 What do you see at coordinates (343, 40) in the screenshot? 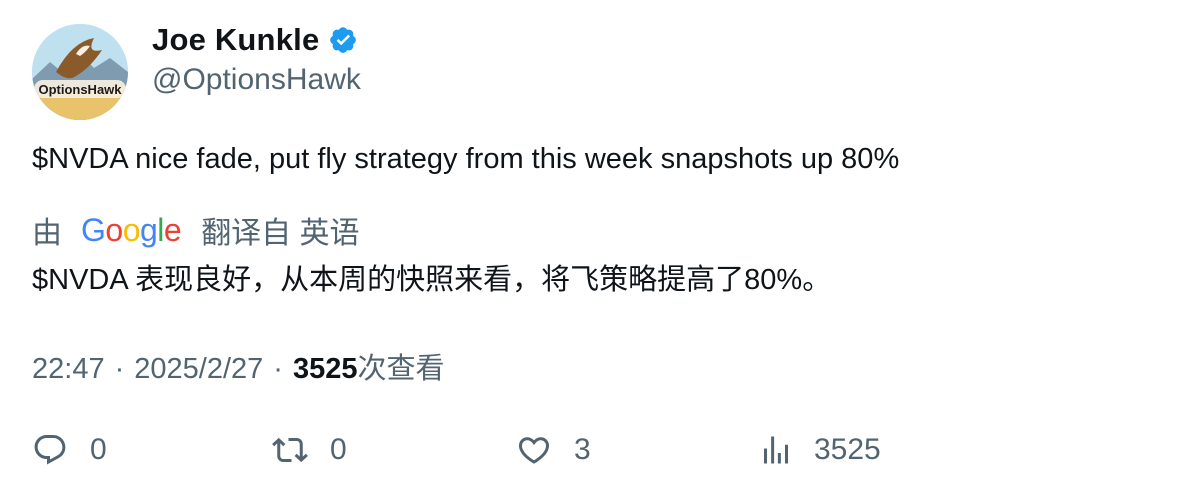
I see `verified-badge-icon` at bounding box center [343, 40].